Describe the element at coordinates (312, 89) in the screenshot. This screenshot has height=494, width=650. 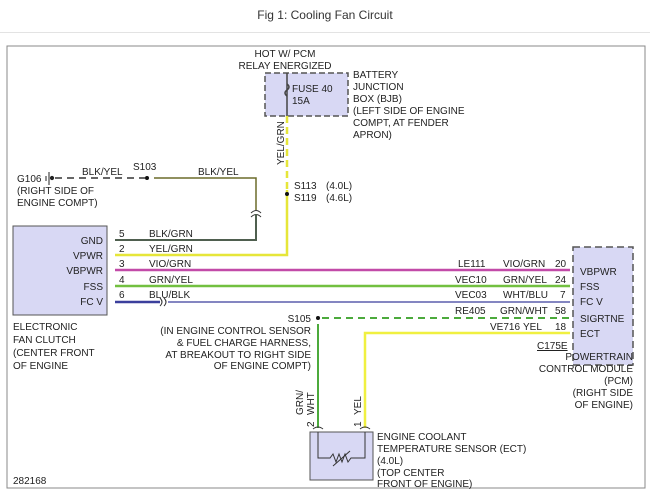
I see `fuse-label: FUSE 40` at that location.